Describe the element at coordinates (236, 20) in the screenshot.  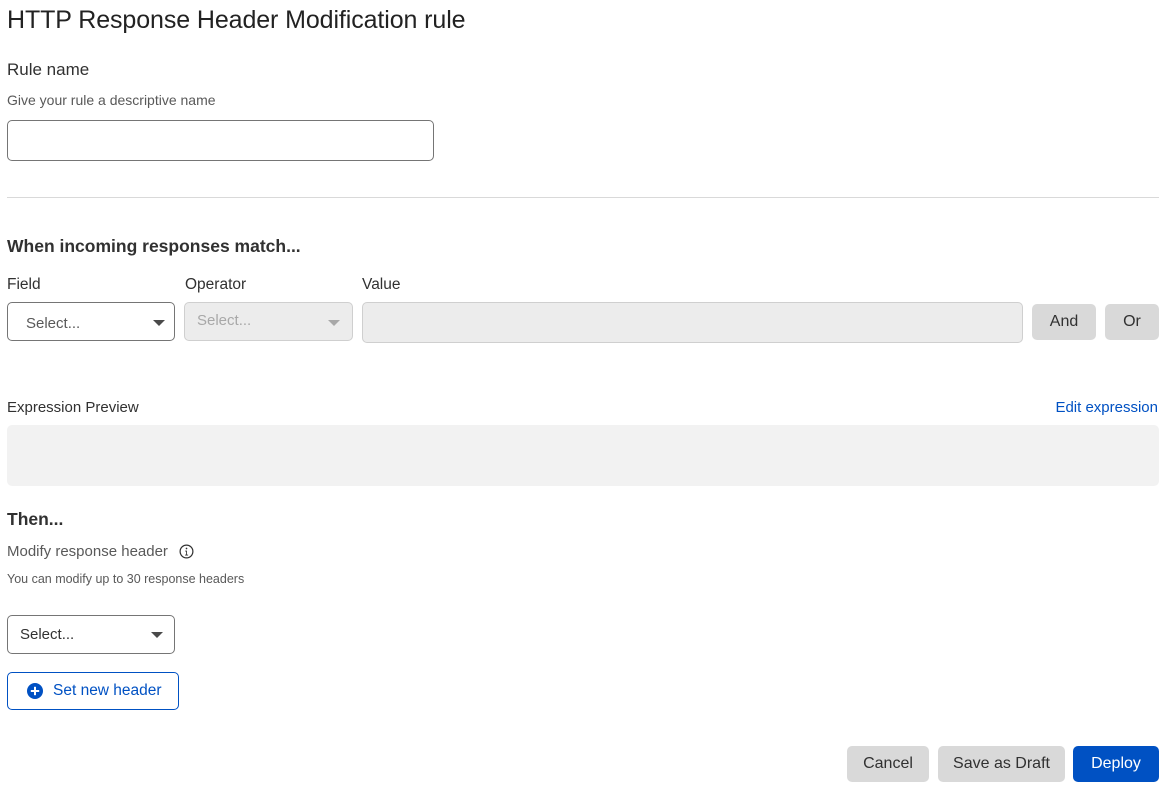
I see `page-title: HTTP Response Header Modification rule` at that location.